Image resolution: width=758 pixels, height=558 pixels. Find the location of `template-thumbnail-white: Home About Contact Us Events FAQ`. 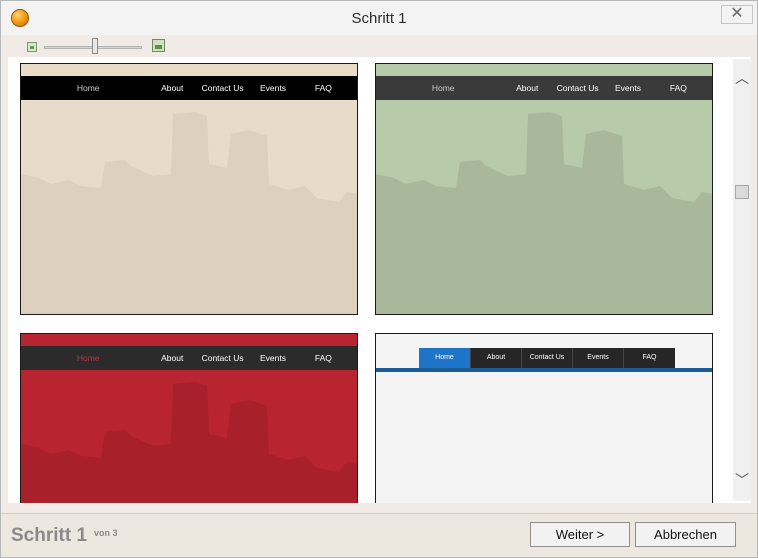

template-thumbnail-white: Home About Contact Us Events FAQ is located at coordinates (544, 418).